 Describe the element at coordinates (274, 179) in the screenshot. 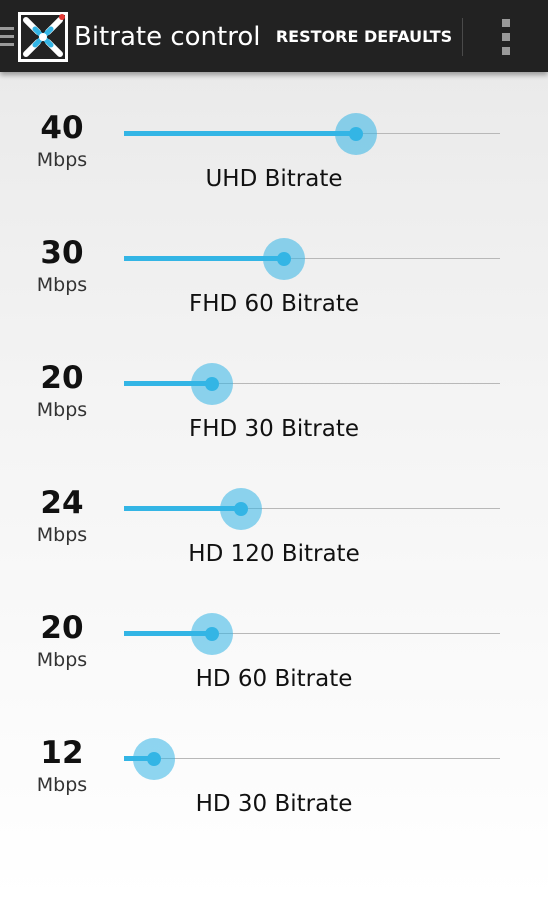

I see `bitrate-label: UHD Bitrate` at that location.